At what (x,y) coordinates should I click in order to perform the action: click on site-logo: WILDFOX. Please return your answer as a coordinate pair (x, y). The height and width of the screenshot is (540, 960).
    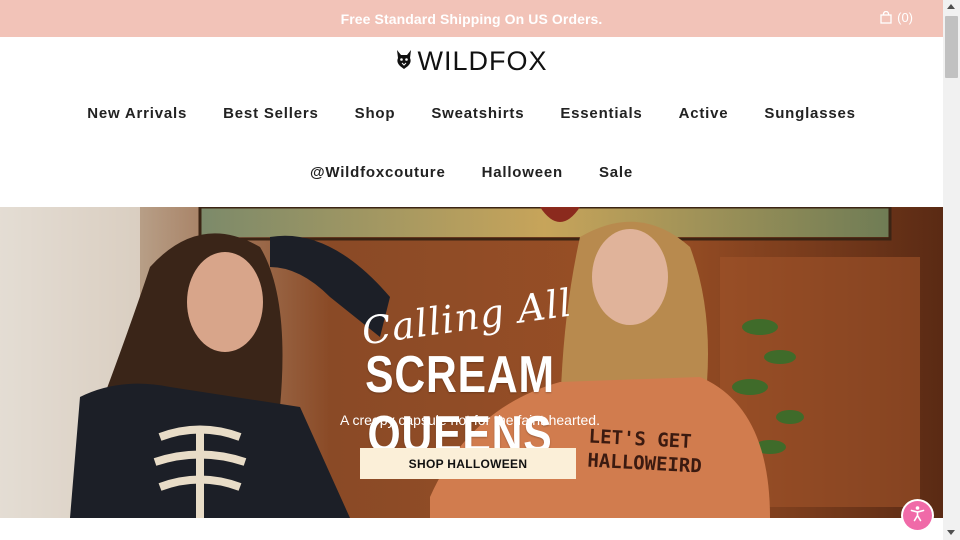
    Looking at the image, I should click on (471, 61).